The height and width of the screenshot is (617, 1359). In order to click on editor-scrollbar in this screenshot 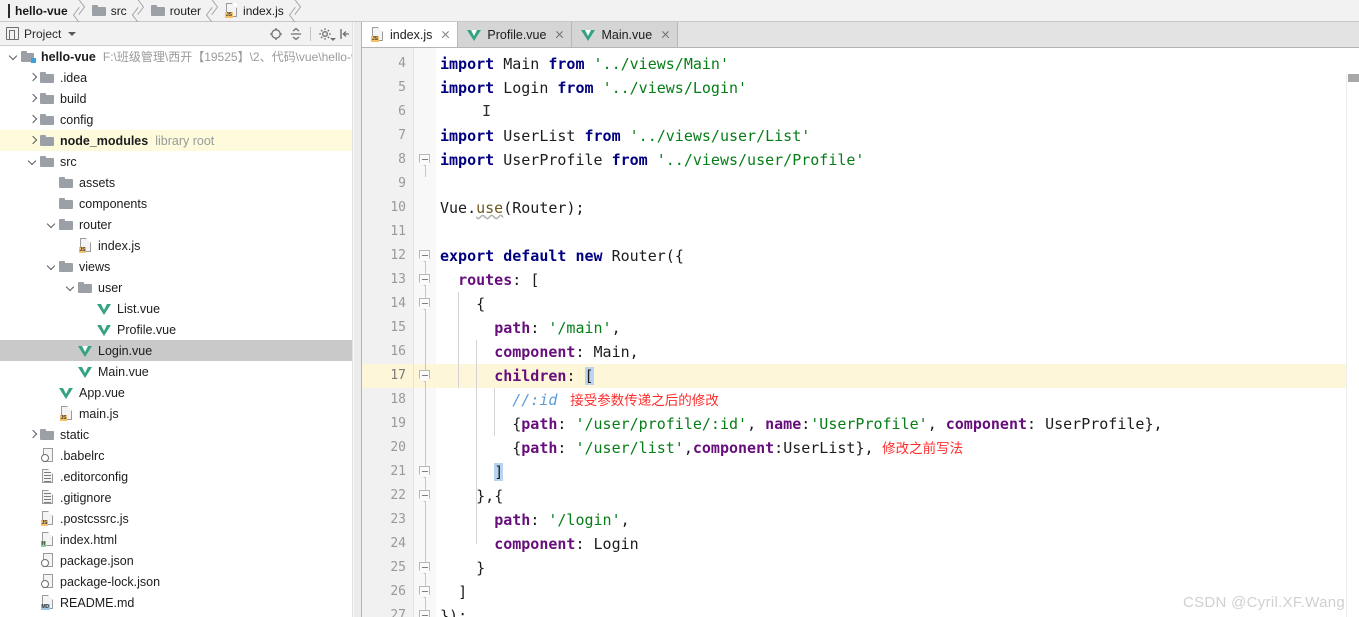, I will do `click(1352, 345)`.